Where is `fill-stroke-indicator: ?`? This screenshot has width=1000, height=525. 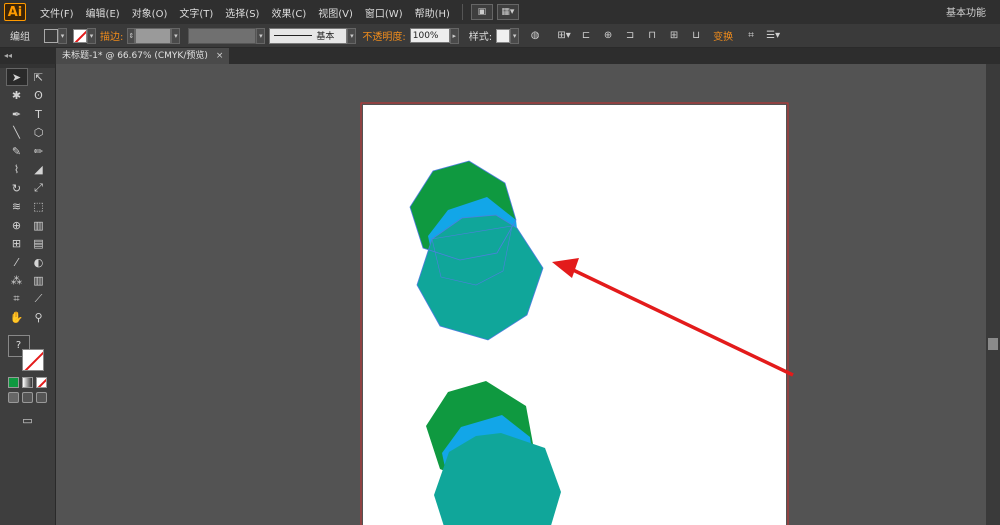 fill-stroke-indicator: ? is located at coordinates (28, 352).